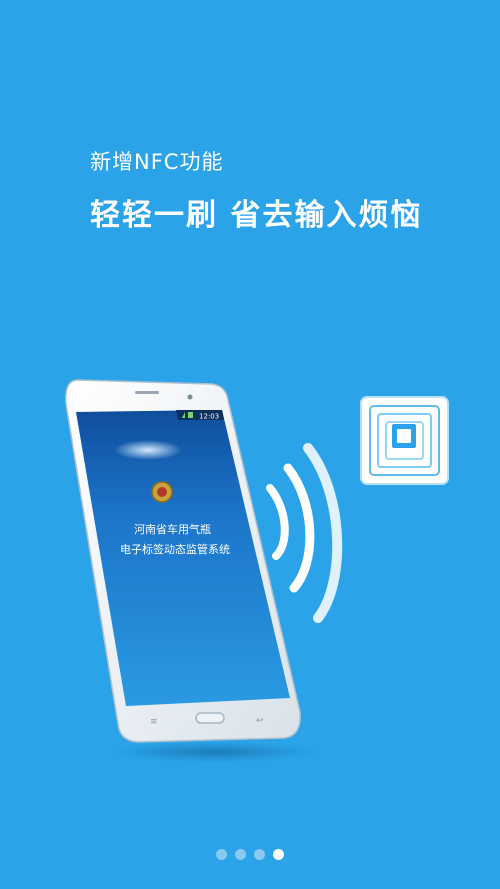 The width and height of the screenshot is (500, 889). Describe the element at coordinates (250, 854) in the screenshot. I see `page-indicator` at that location.